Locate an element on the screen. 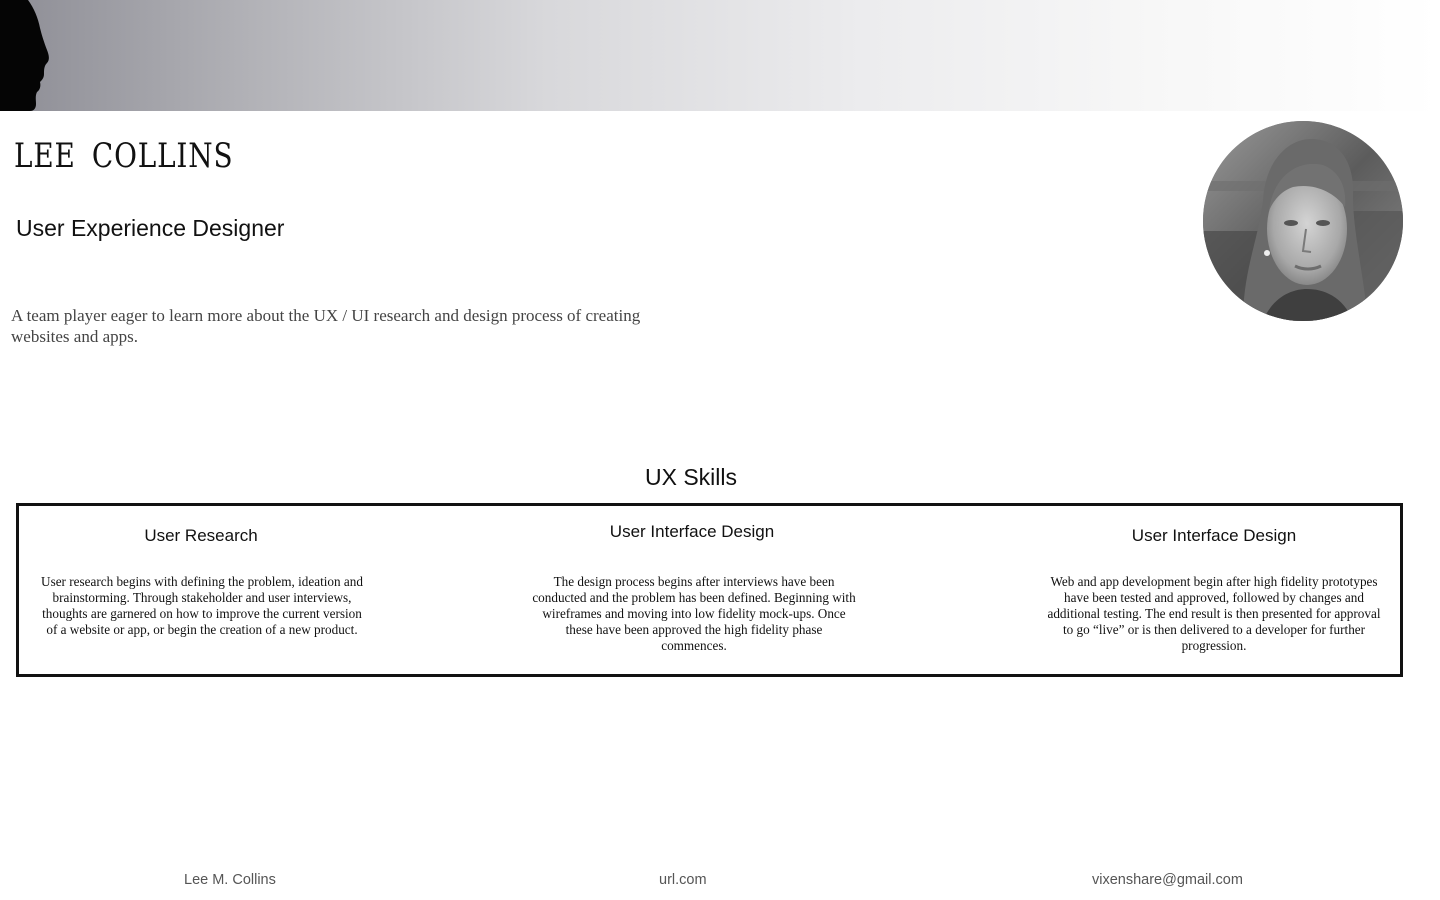 The width and height of the screenshot is (1440, 900). profile-role: User Experience Designer is located at coordinates (150, 228).